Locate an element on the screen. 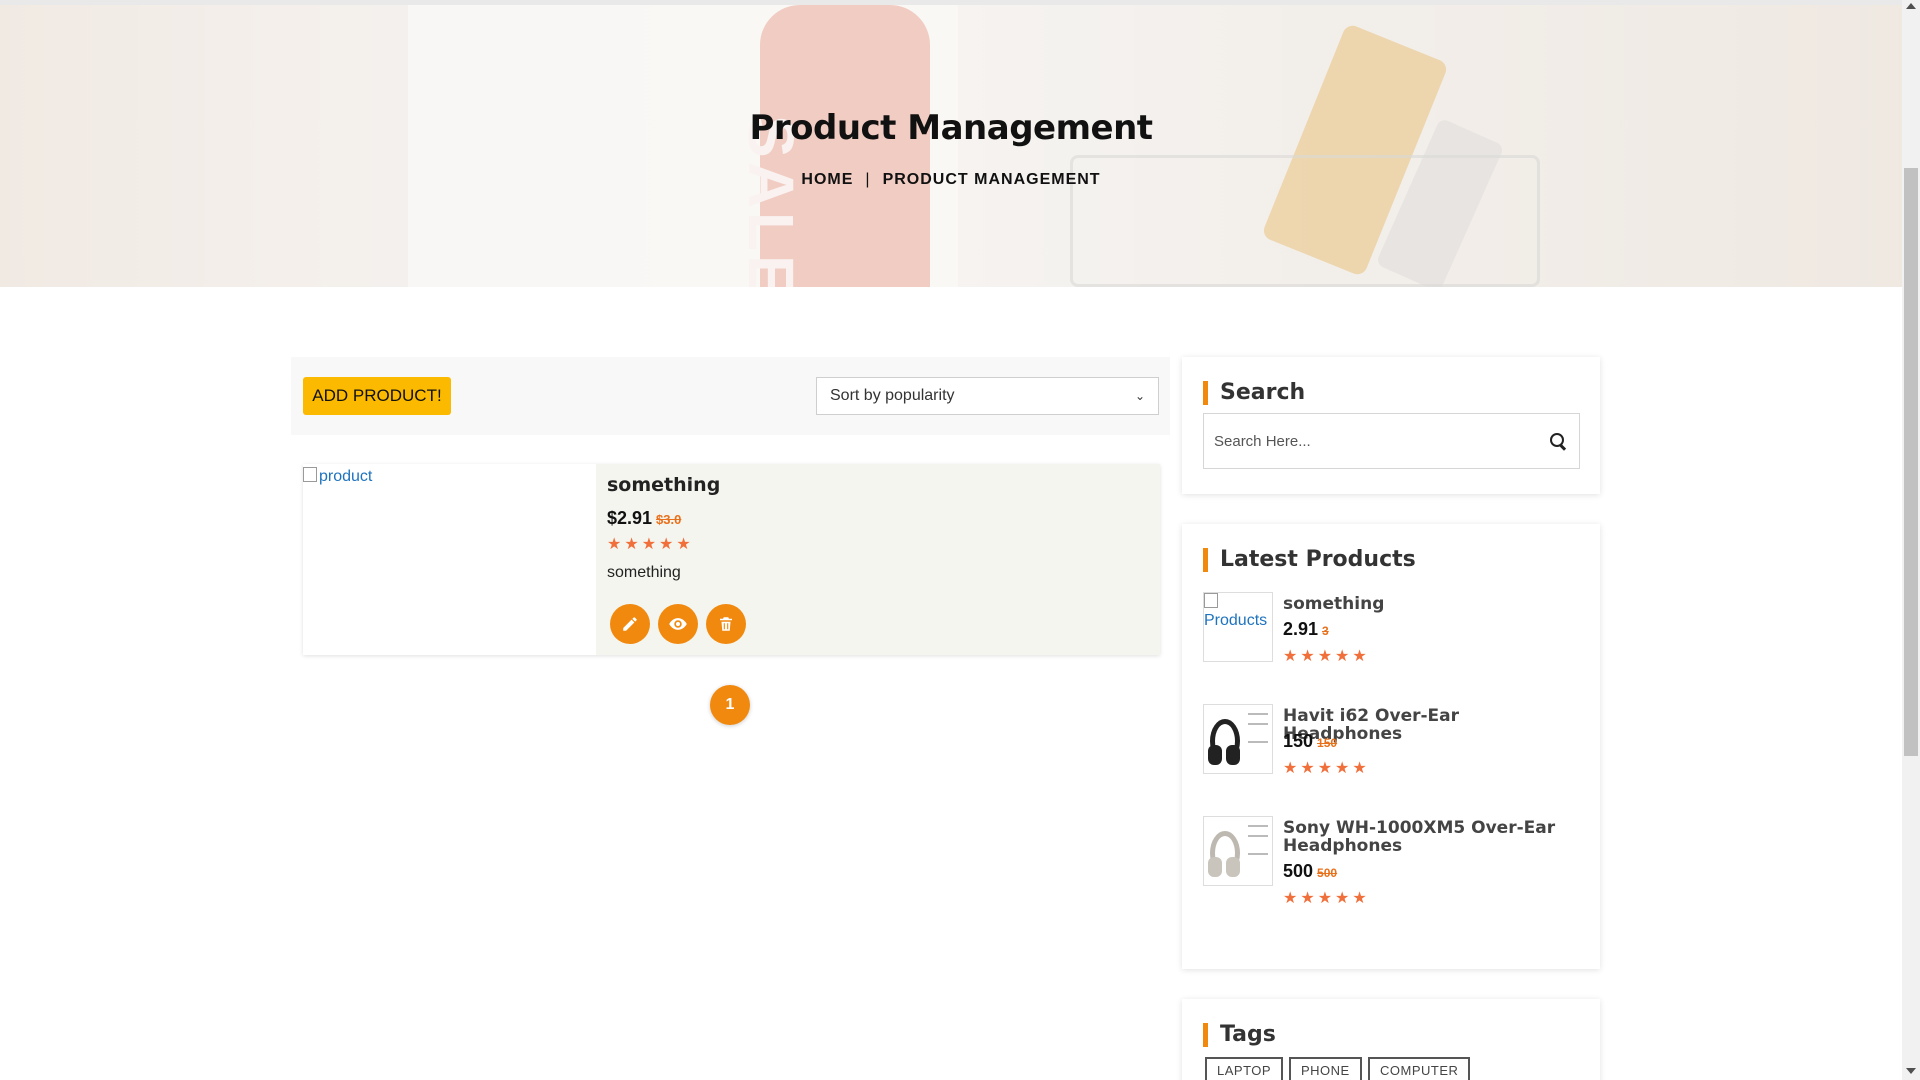 The image size is (1920, 1080). headphones-black-thumbnail is located at coordinates (1238, 739).